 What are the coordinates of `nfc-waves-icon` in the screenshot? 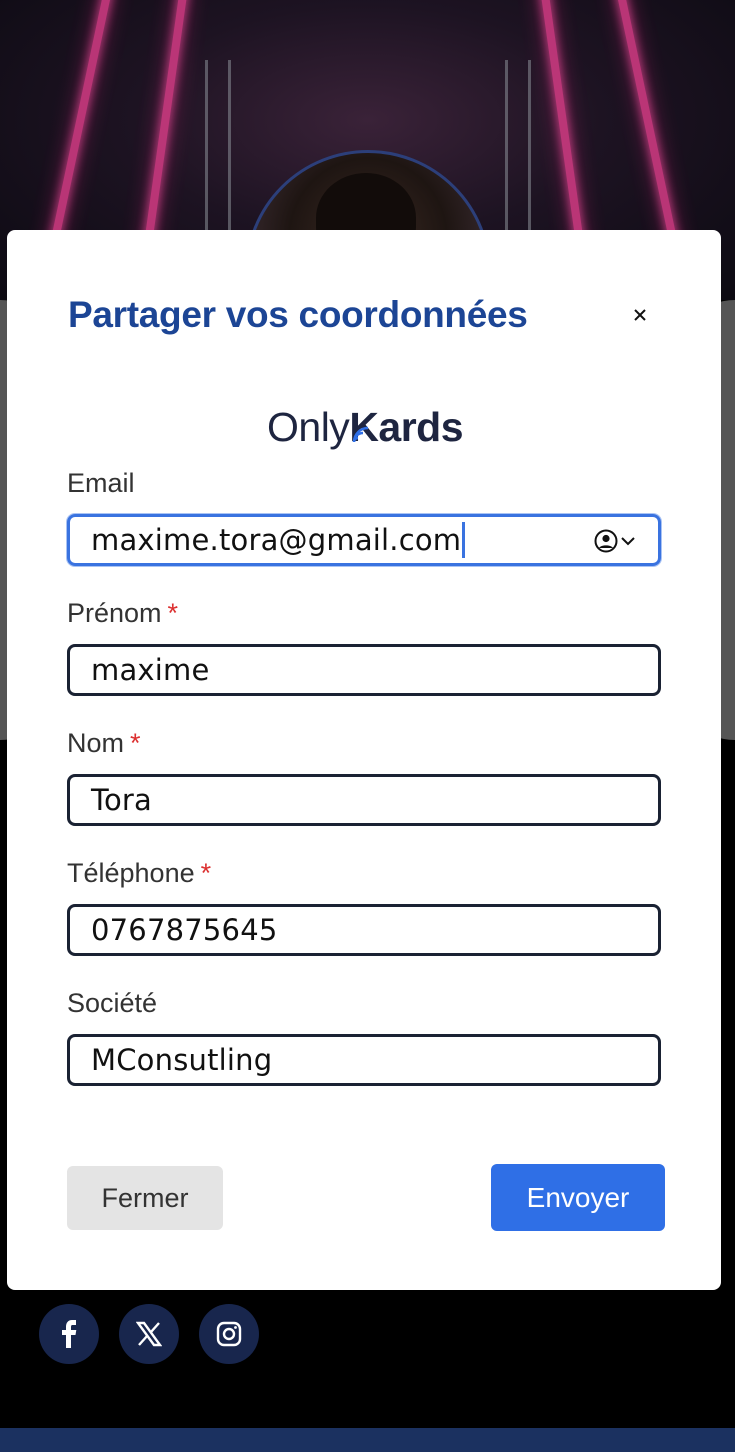 It's located at (361, 434).